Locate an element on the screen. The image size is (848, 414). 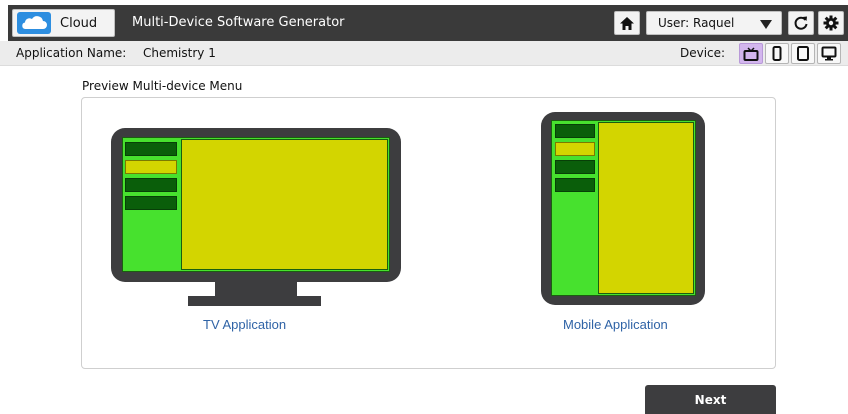
tv-menu-item-selected is located at coordinates (151, 167).